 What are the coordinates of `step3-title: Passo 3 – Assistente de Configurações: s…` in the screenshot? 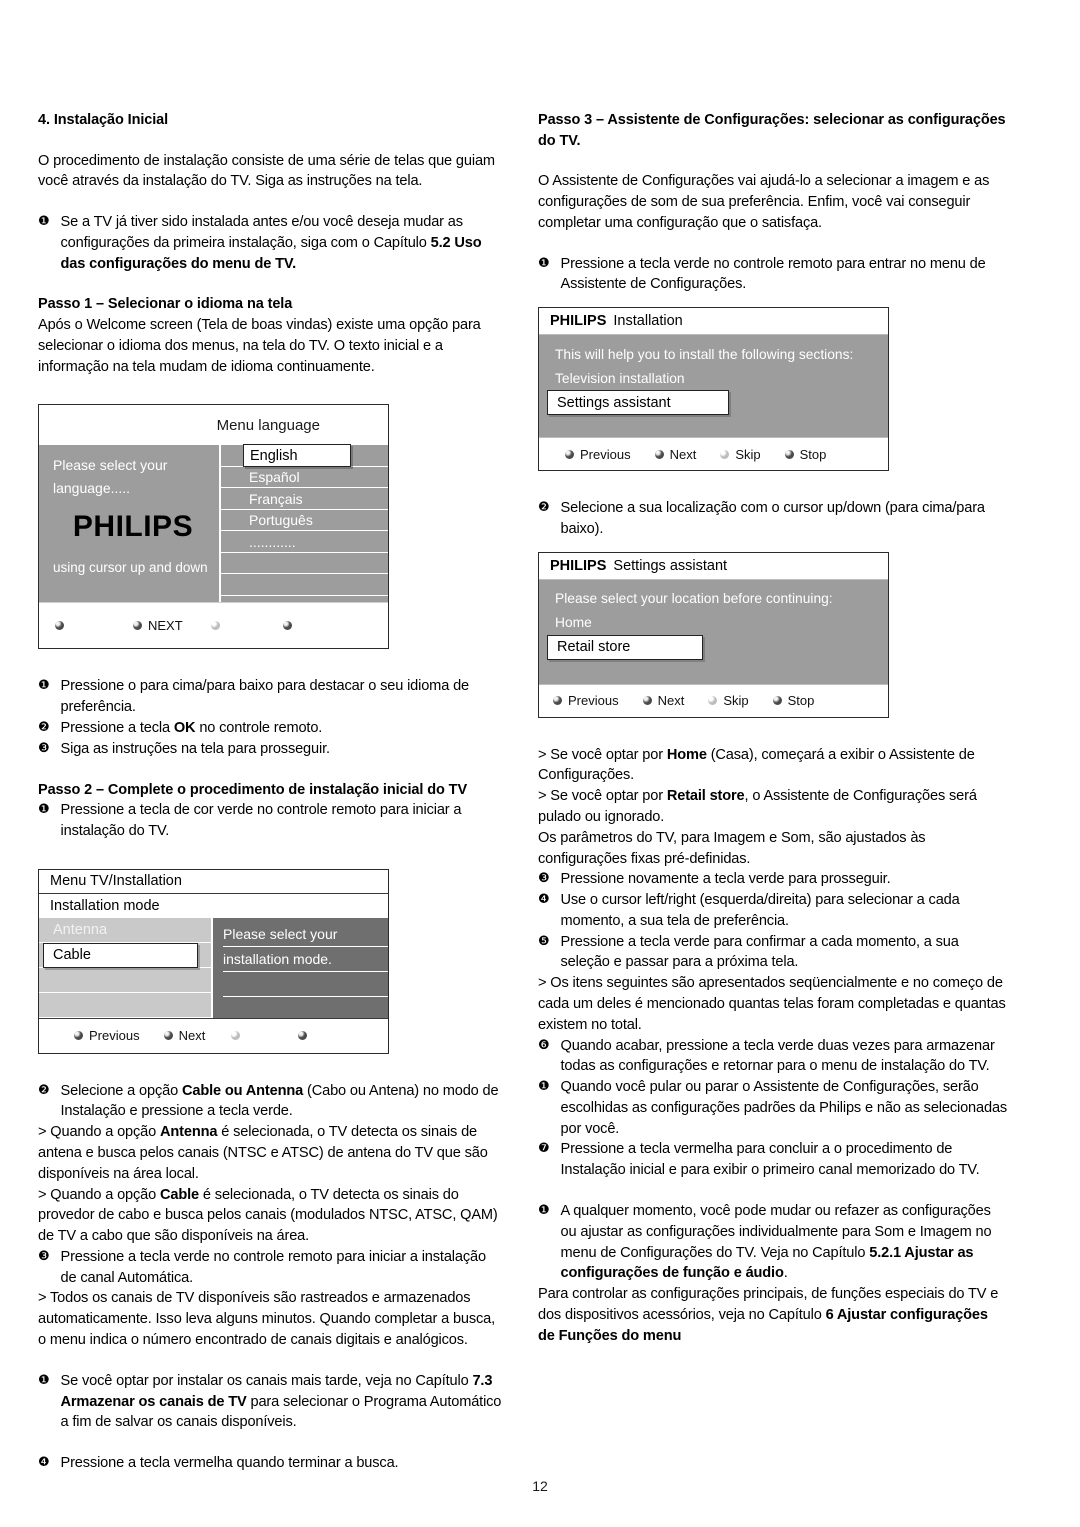 It's located at (772, 130).